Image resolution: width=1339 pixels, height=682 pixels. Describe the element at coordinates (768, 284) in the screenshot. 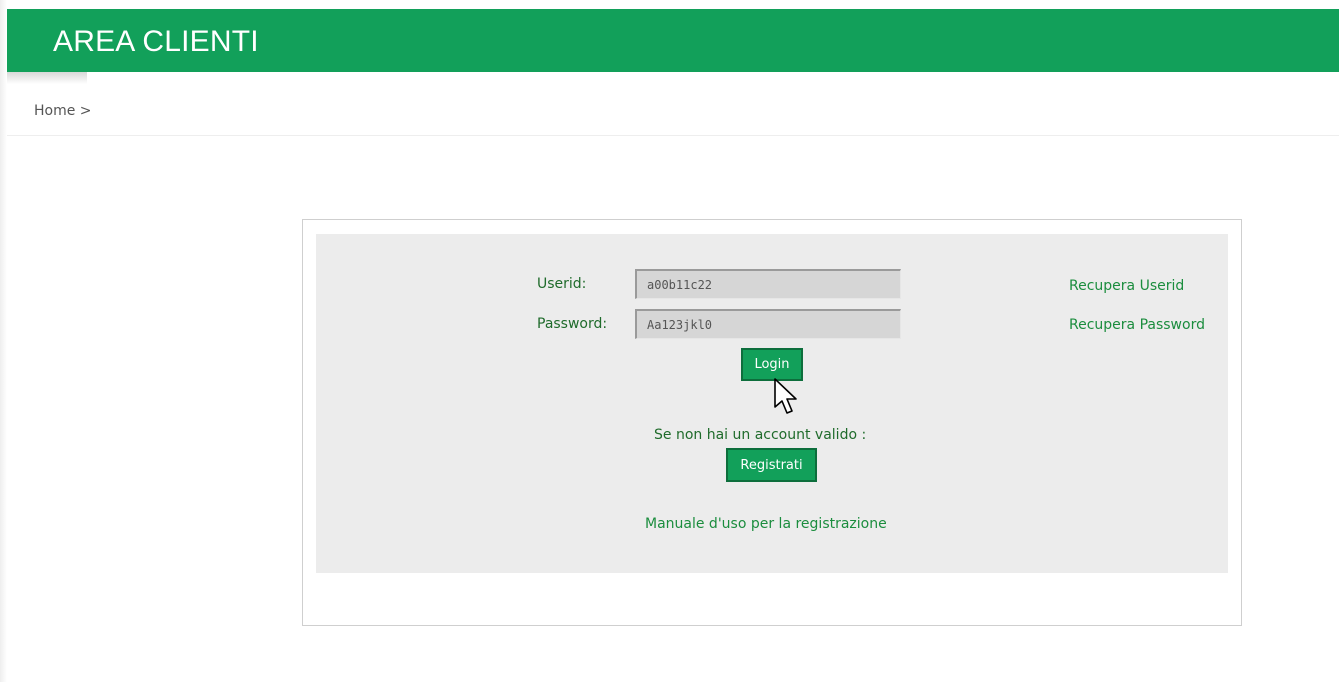

I see `userid-input` at that location.